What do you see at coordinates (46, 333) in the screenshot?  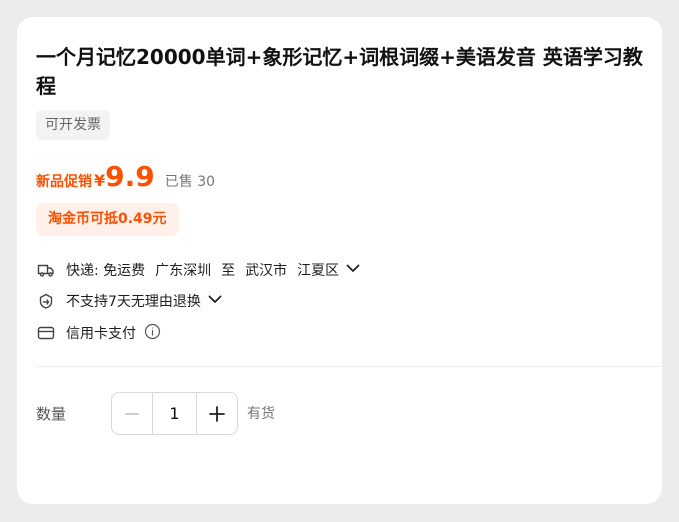 I see `credit-card-icon` at bounding box center [46, 333].